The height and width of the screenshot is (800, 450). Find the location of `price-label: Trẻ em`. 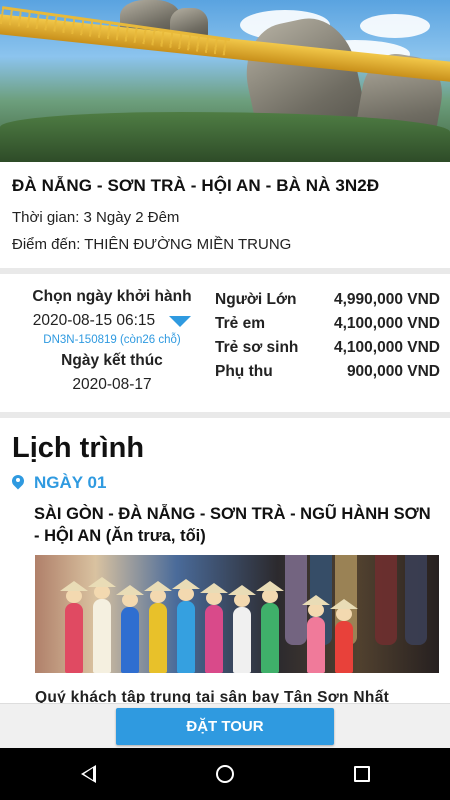

price-label: Trẻ em is located at coordinates (240, 323).